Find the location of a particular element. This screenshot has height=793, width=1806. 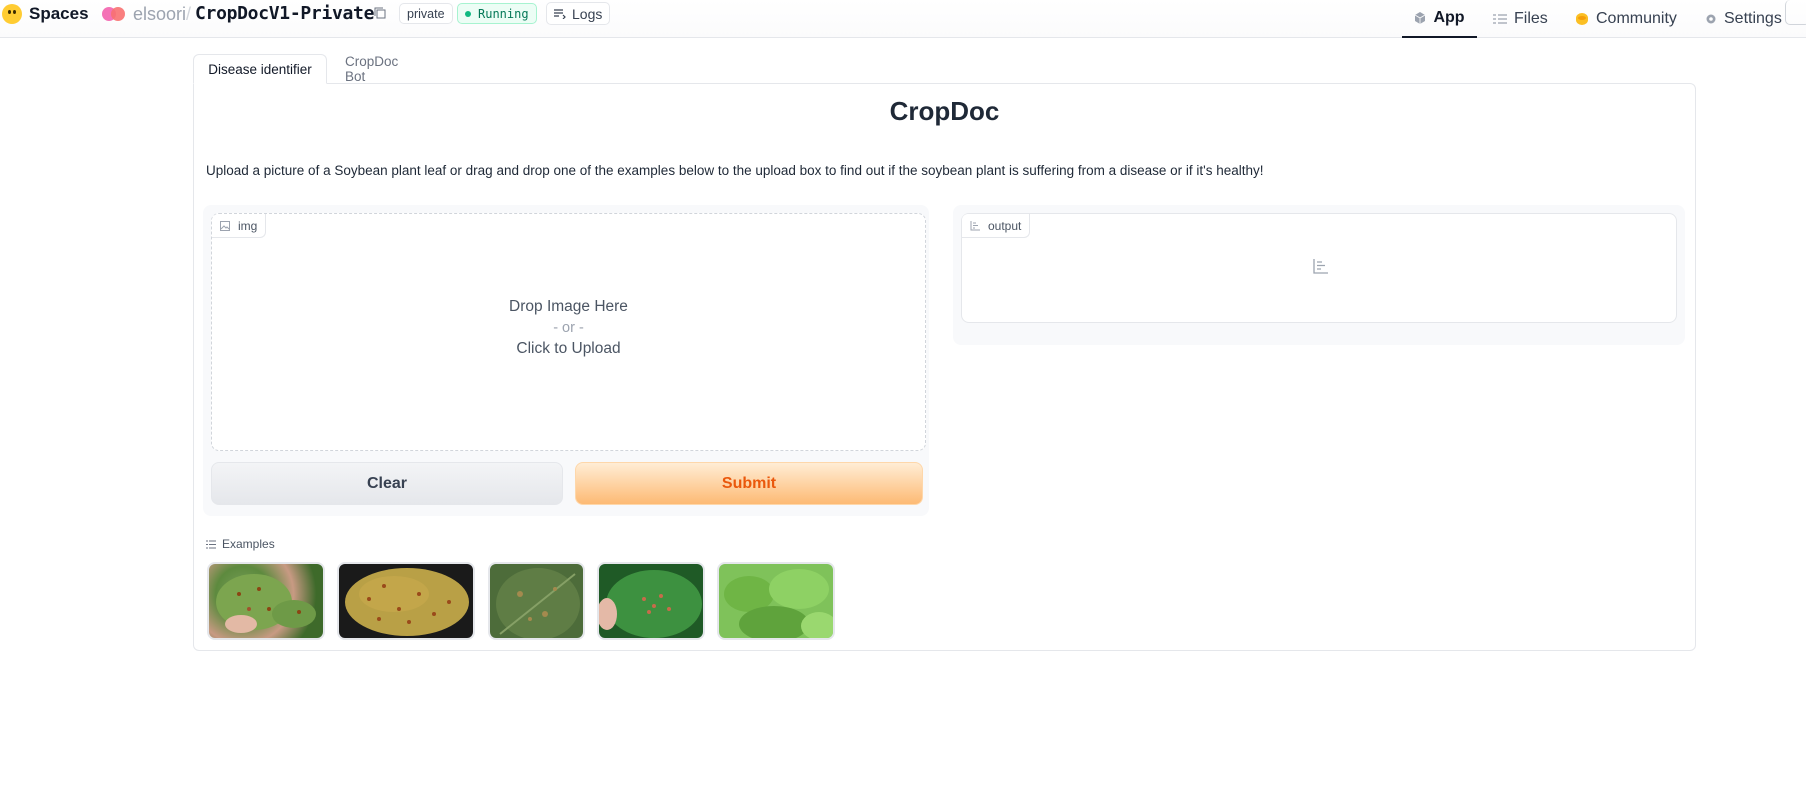

output-placeholder-icon is located at coordinates (1320, 266).